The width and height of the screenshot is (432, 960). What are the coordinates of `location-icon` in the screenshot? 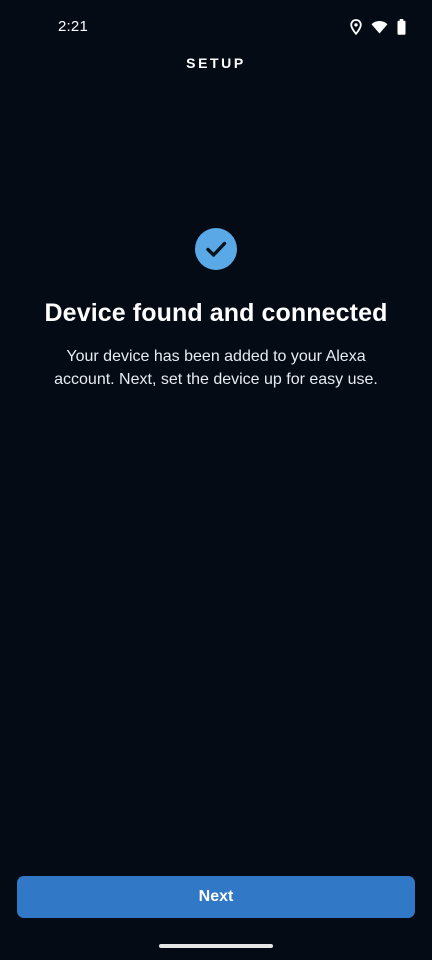 It's located at (356, 27).